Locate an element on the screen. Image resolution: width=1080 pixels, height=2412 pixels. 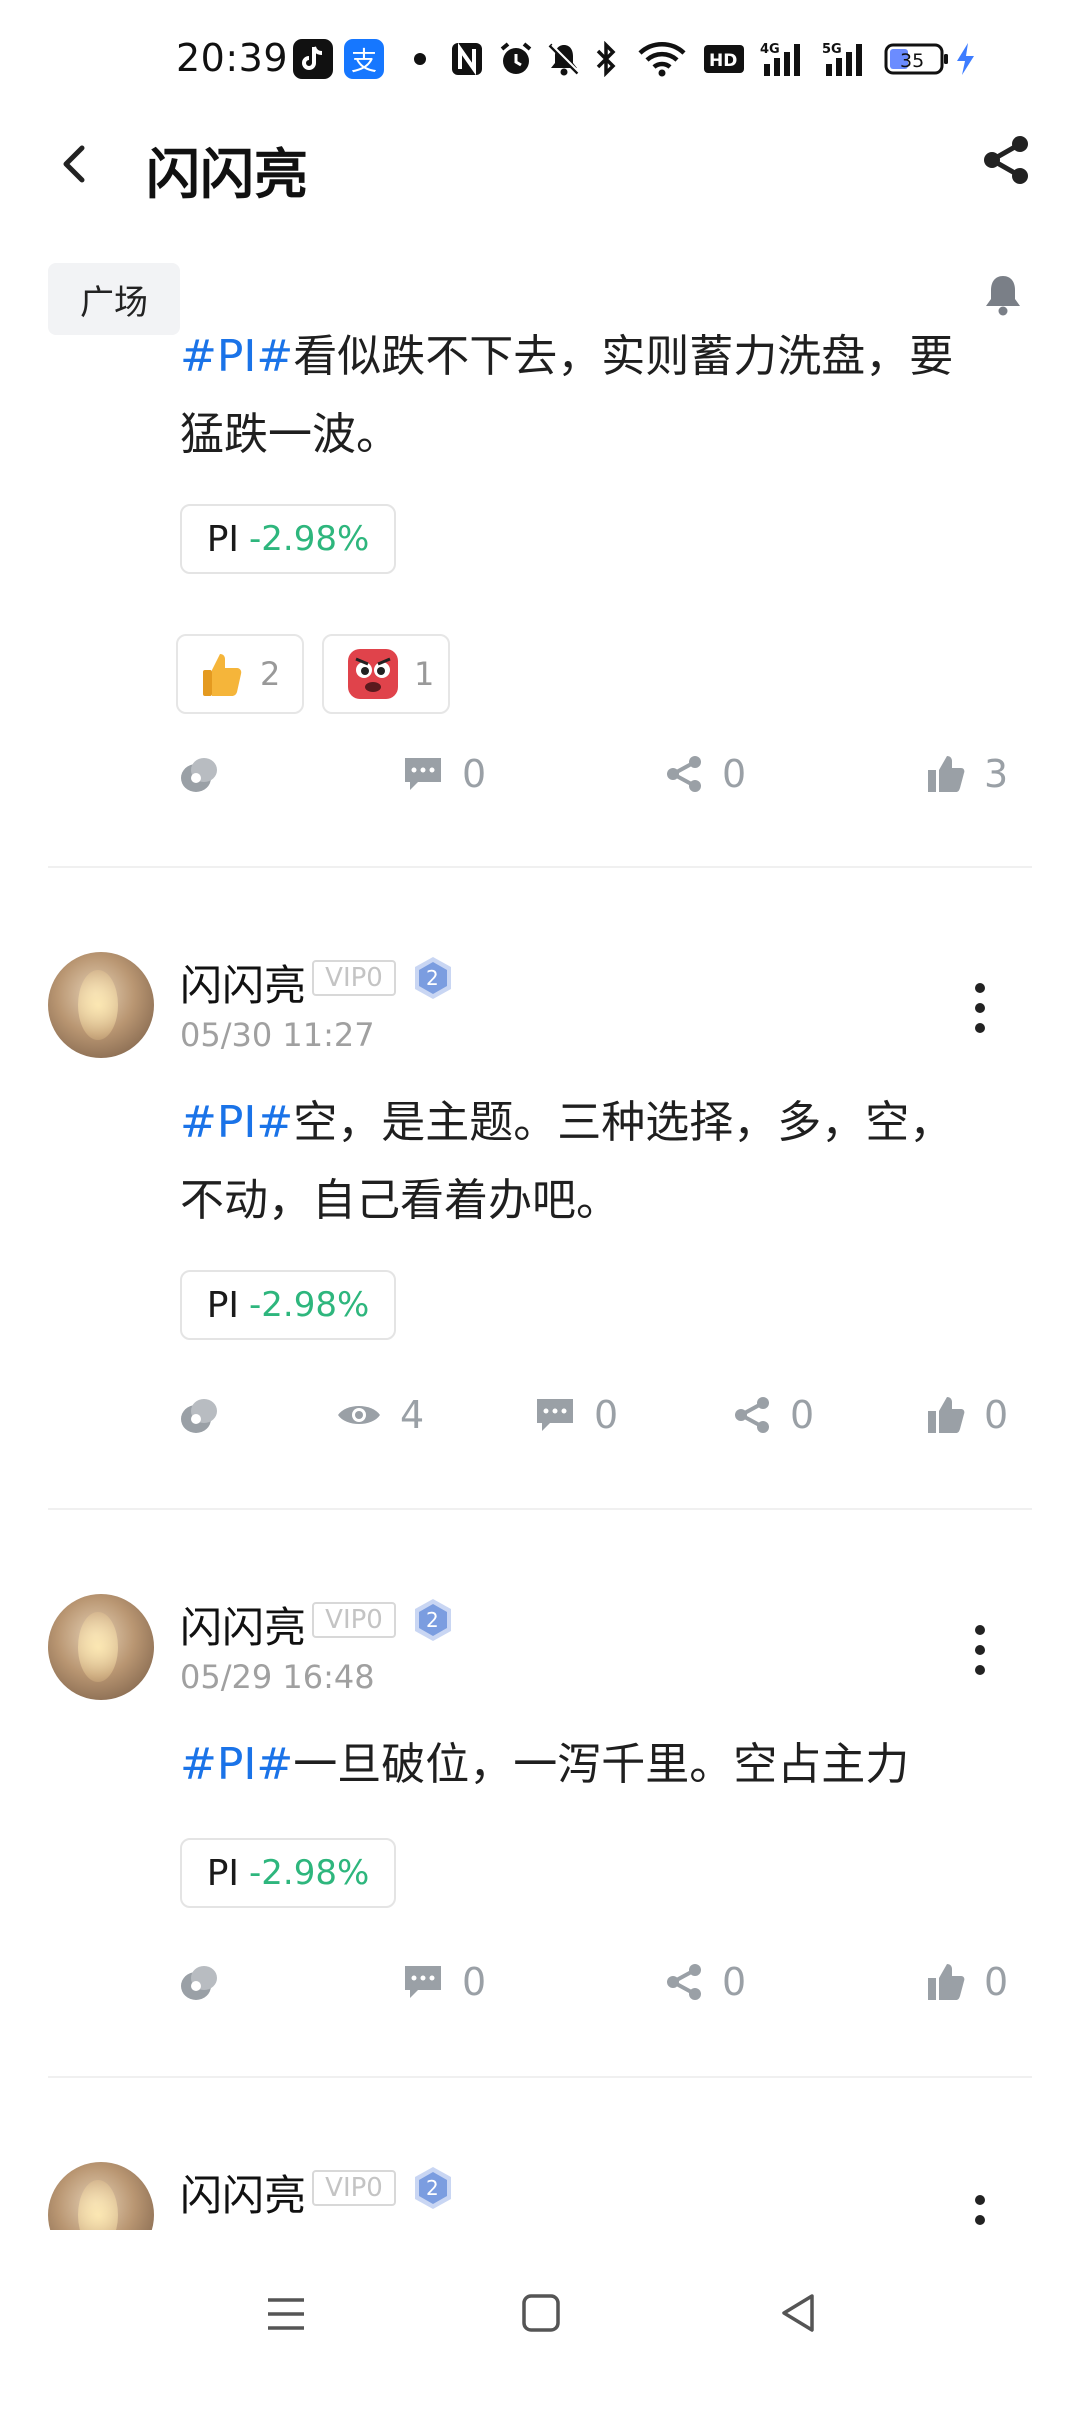
home-nav-button is located at coordinates (541, 2315).